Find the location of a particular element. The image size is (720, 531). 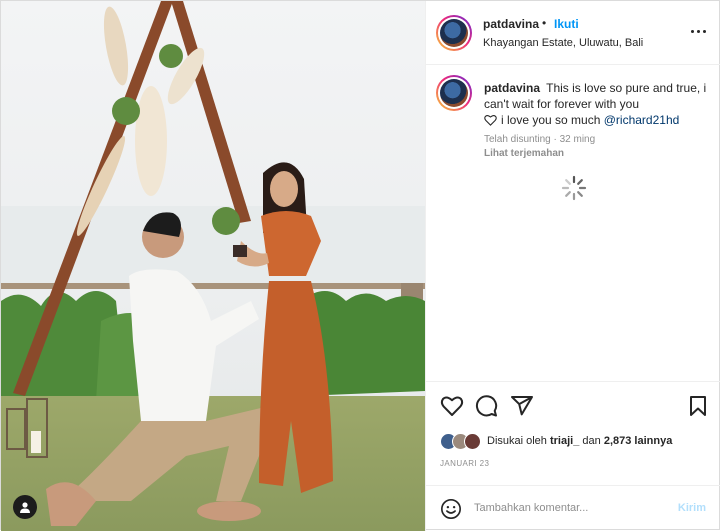

heart-outline-icon is located at coordinates (490, 120).